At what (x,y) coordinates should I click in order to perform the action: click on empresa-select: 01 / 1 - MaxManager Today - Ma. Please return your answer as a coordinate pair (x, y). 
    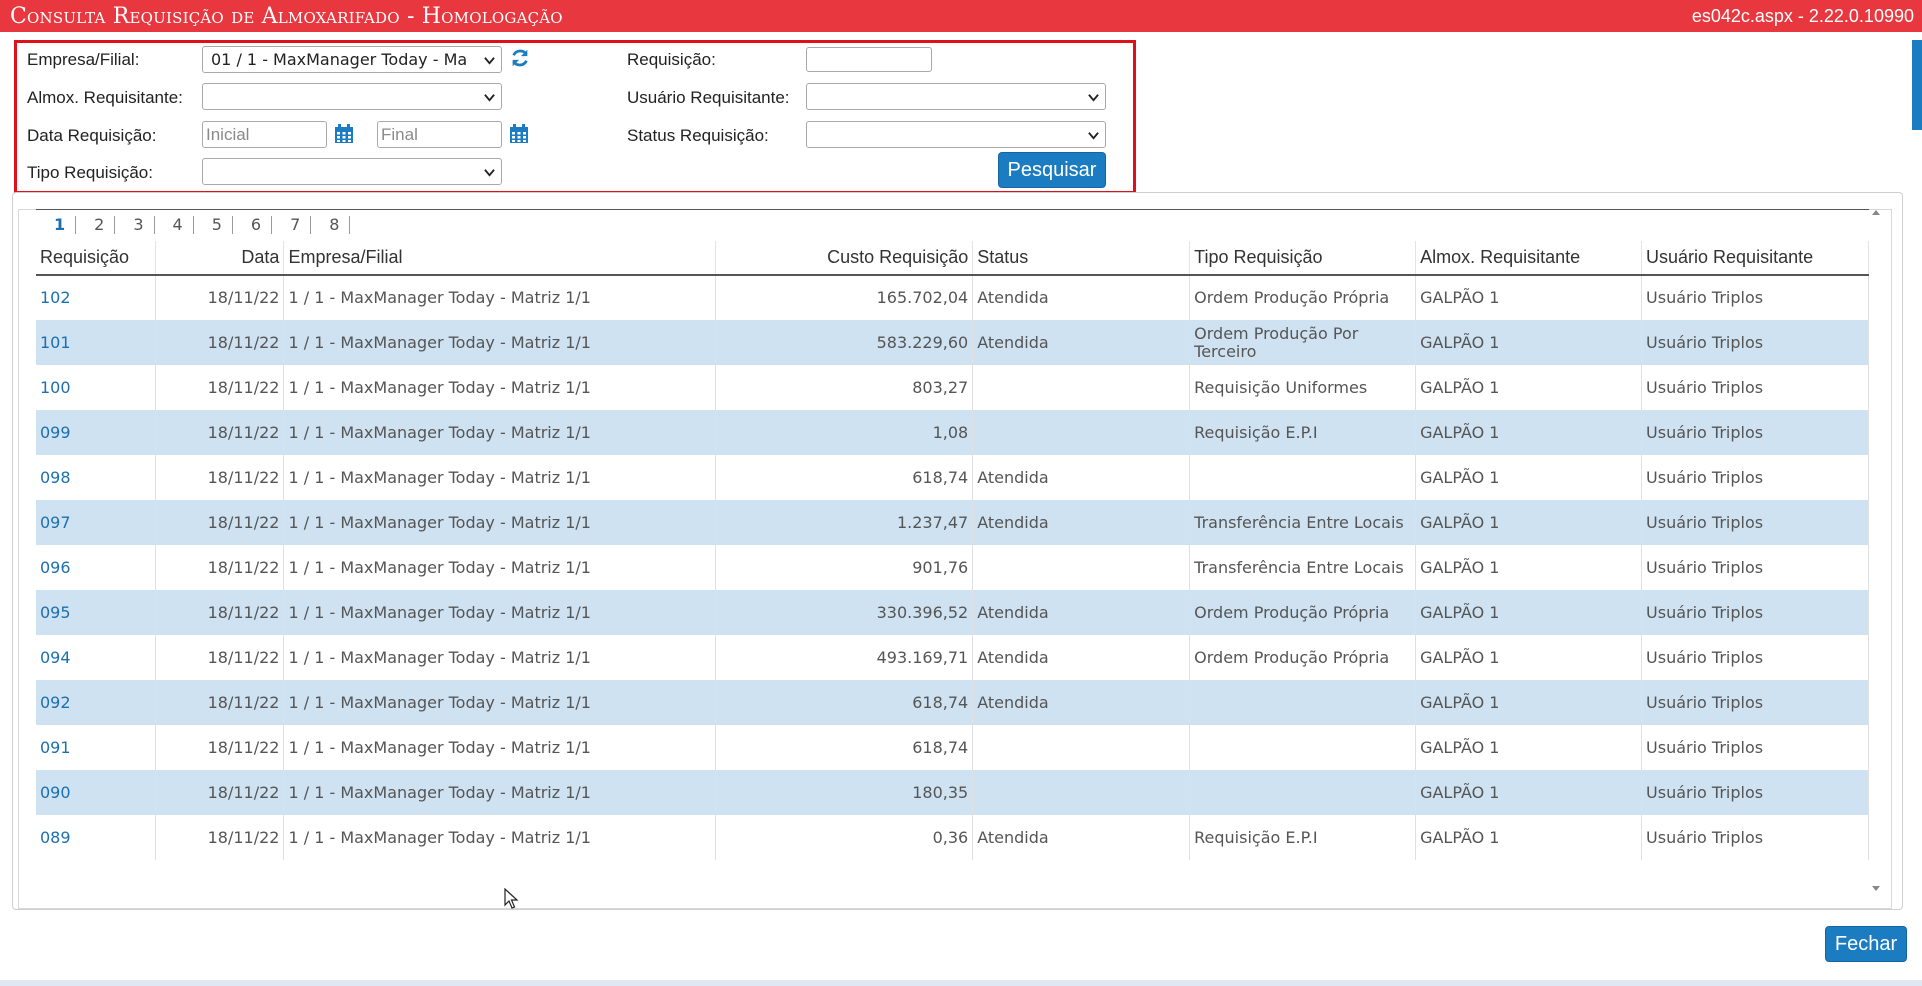
    Looking at the image, I should click on (352, 59).